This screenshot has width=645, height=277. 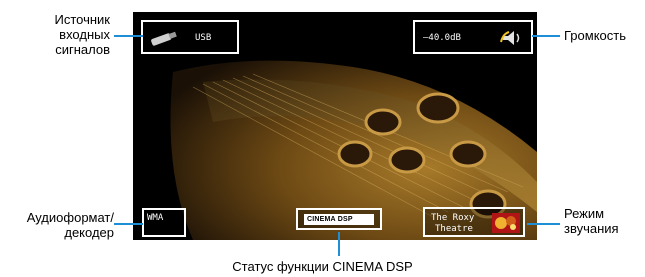 What do you see at coordinates (506, 223) in the screenshot?
I see `sound-mode-theatre-icon` at bounding box center [506, 223].